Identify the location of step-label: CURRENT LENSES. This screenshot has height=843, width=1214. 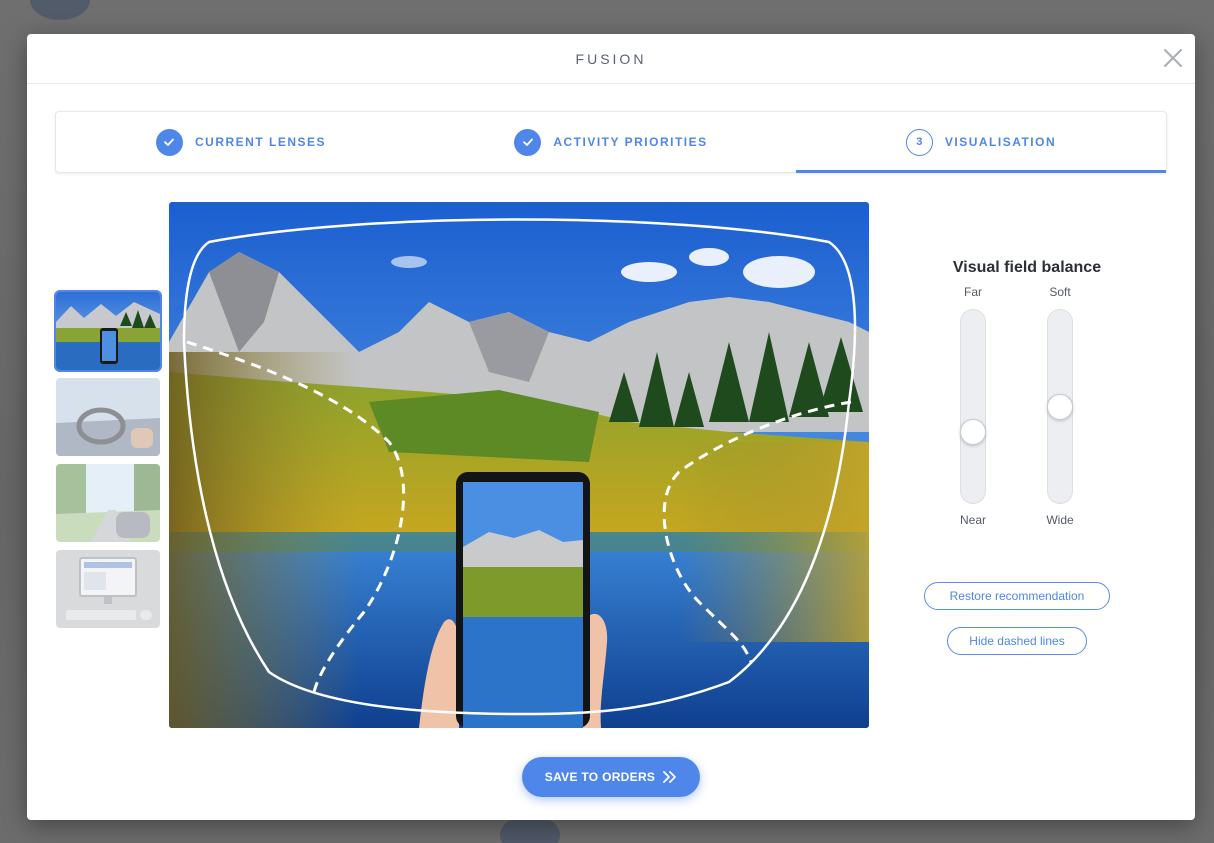
(260, 142).